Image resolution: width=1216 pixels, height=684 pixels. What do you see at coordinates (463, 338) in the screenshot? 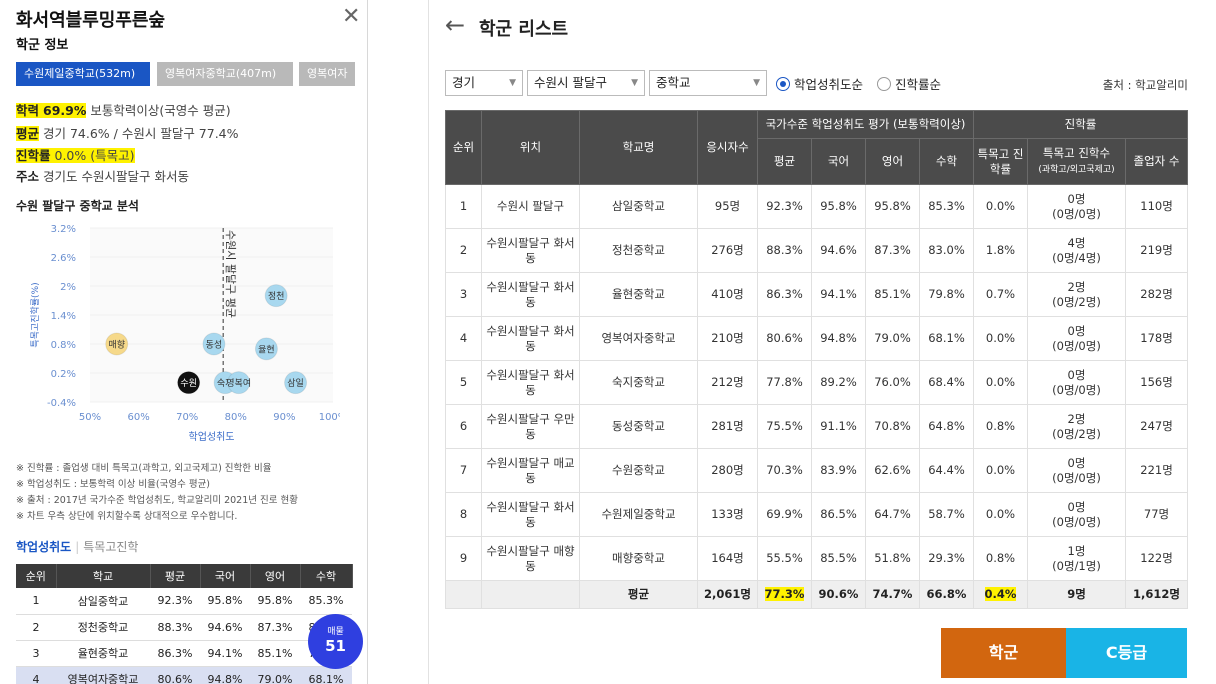
I see `table-cell: 4` at bounding box center [463, 338].